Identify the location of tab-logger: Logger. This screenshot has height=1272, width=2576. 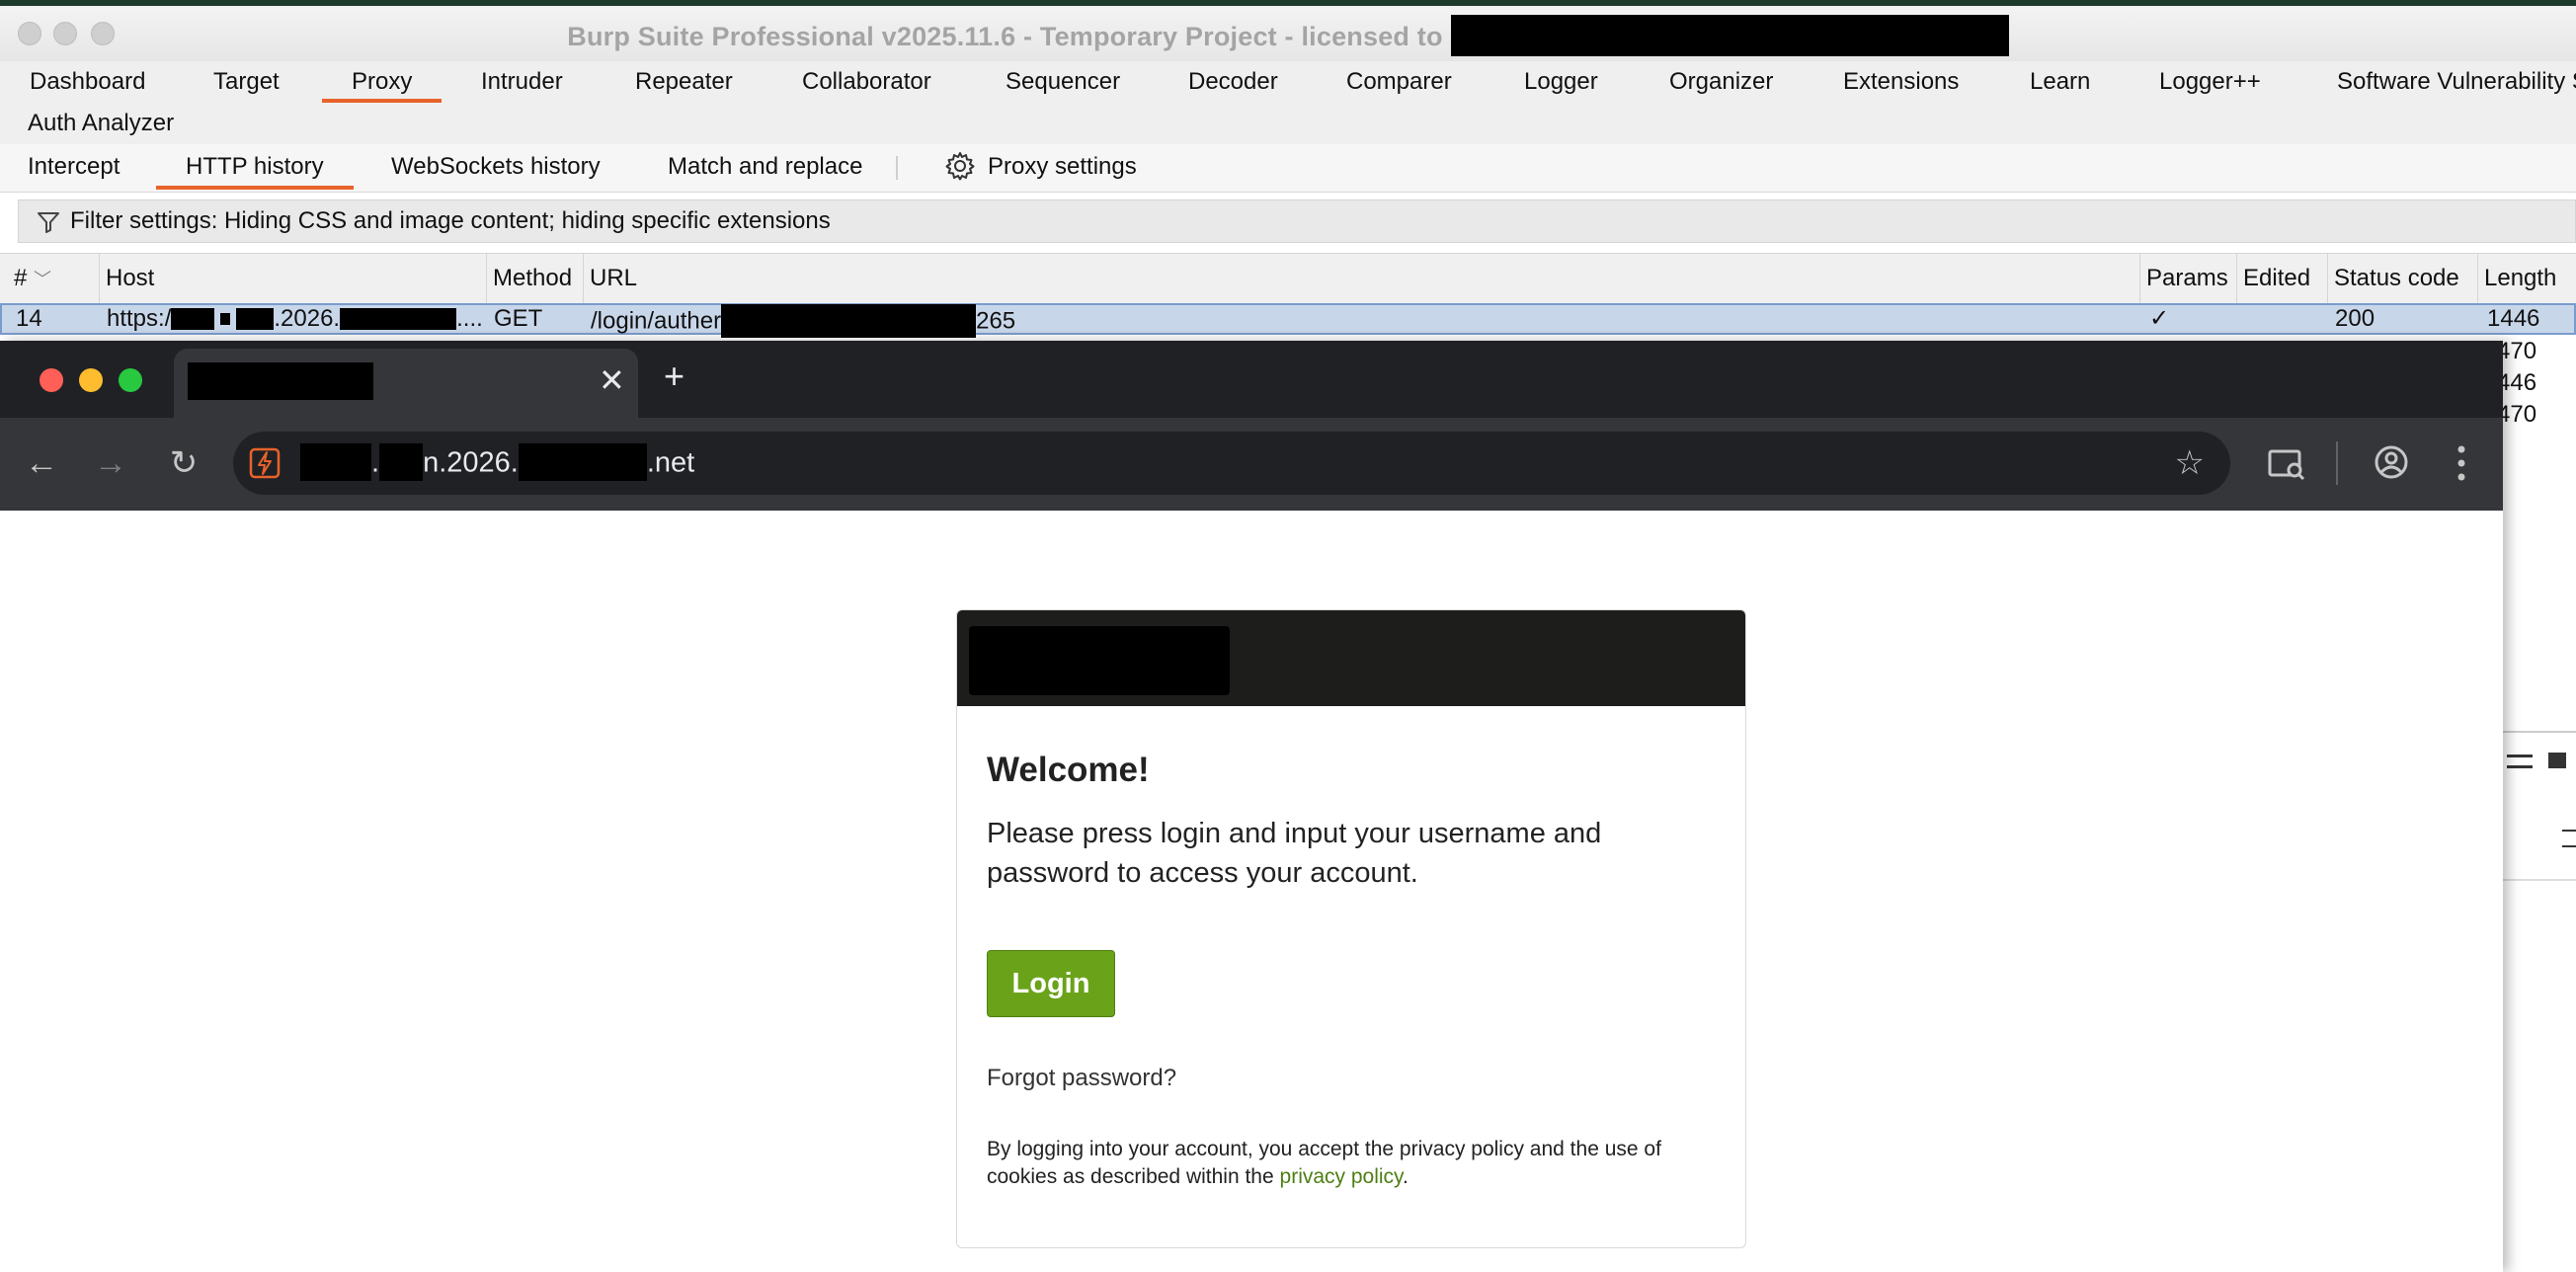
(1561, 84).